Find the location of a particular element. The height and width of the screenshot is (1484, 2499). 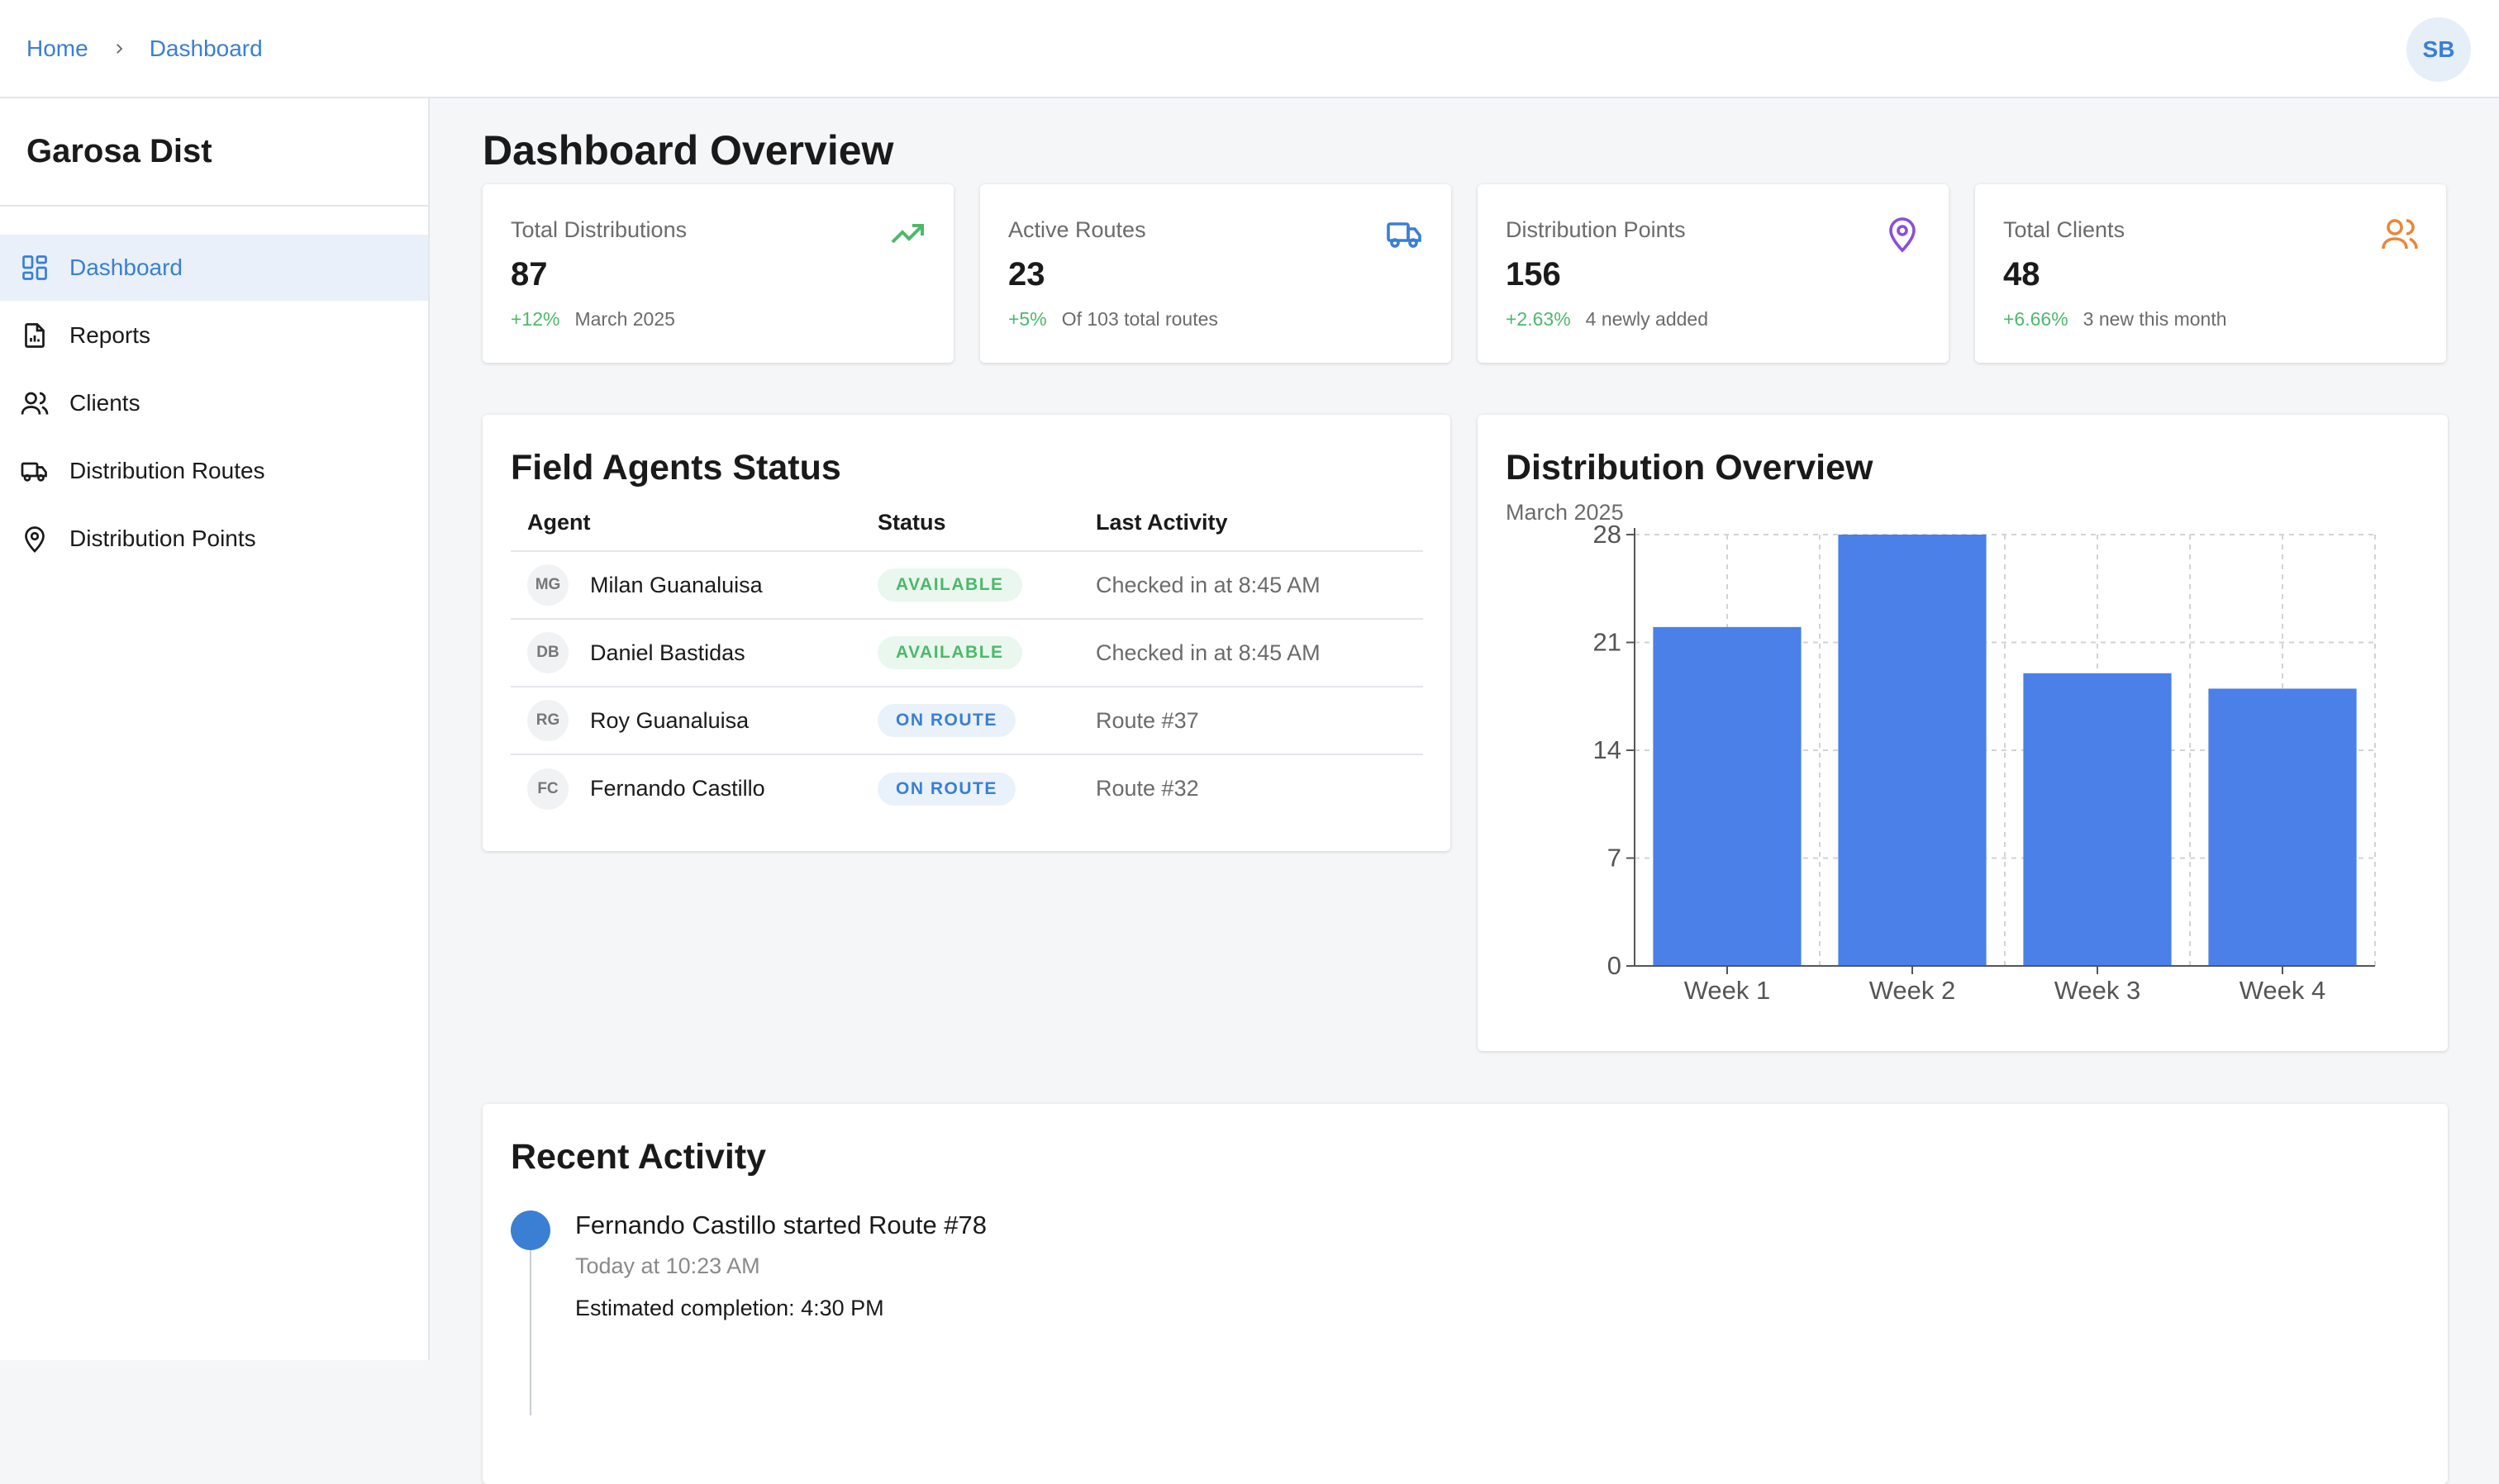

y-tick-label: 28 is located at coordinates (1607, 534).